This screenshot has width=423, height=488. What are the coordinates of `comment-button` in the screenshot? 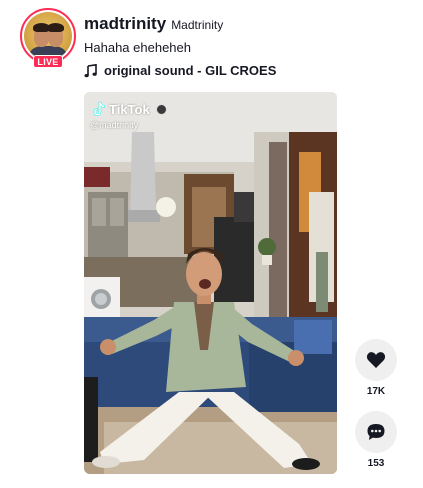 It's located at (376, 432).